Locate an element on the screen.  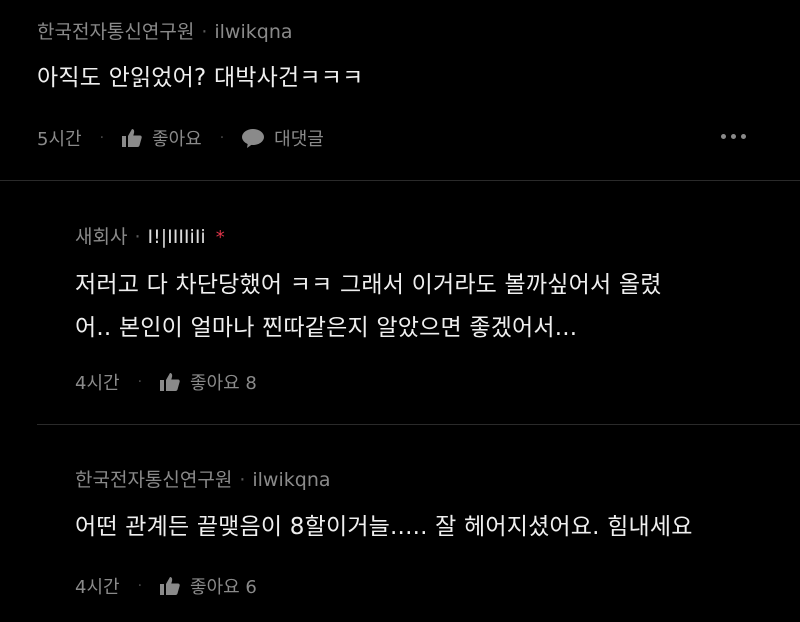
comment-2-like-label: 좋아요 8 is located at coordinates (223, 383).